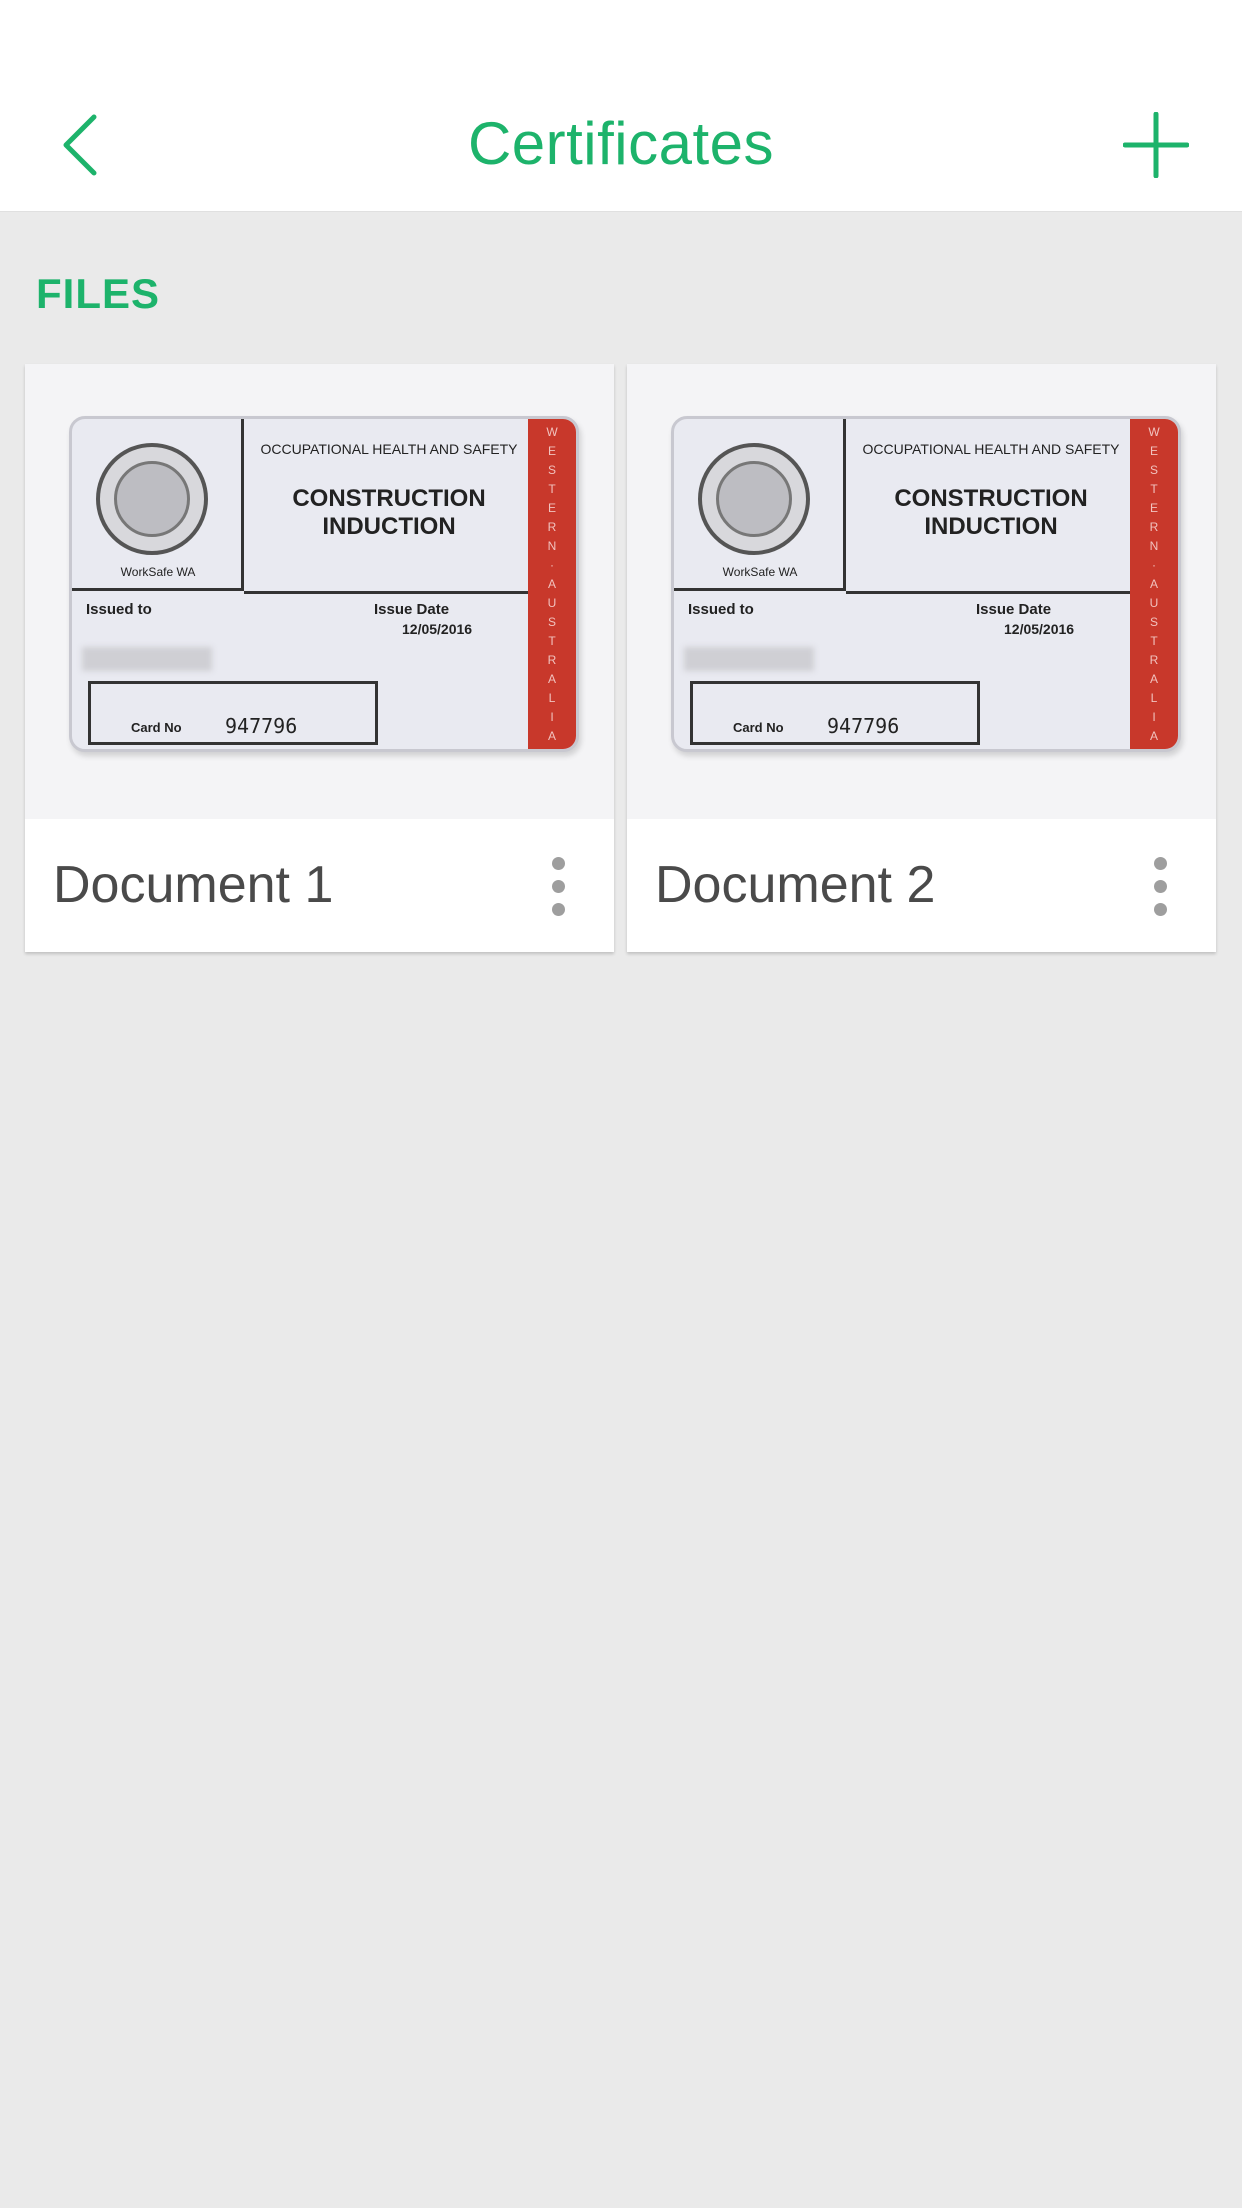 This screenshot has width=1242, height=2208. I want to click on file-card-footer: Document 2, so click(921, 885).